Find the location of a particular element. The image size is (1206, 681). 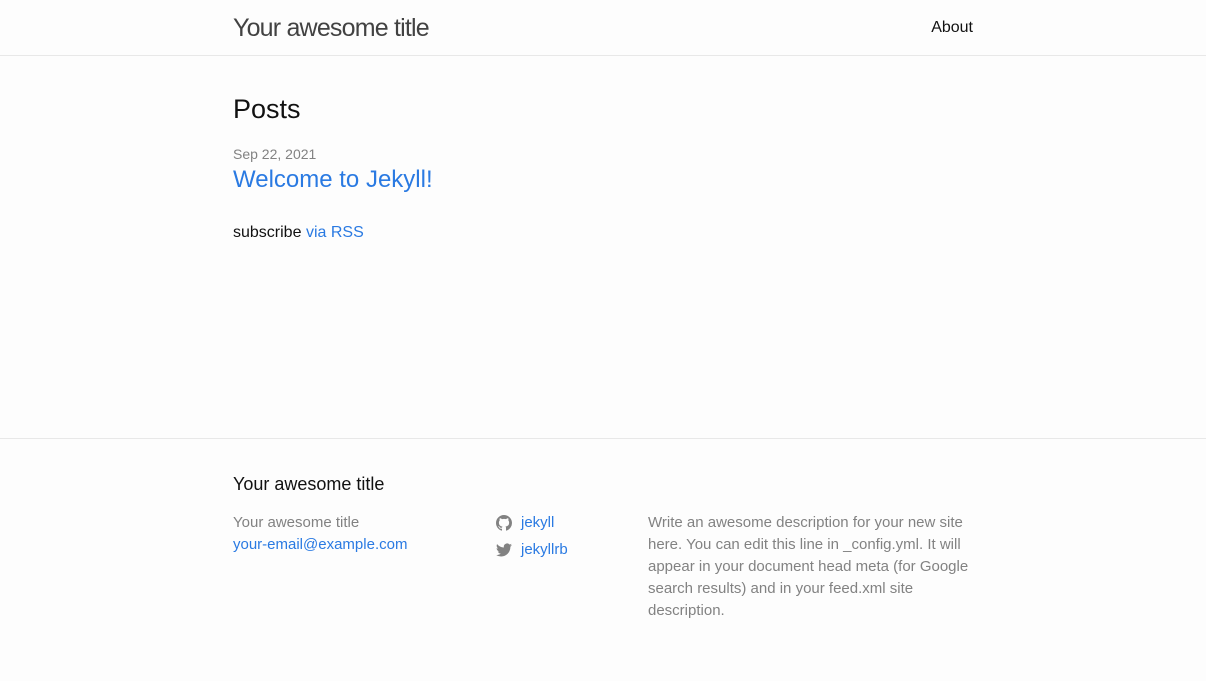

post-title-link: Welcome to Jekyll! is located at coordinates (333, 180).